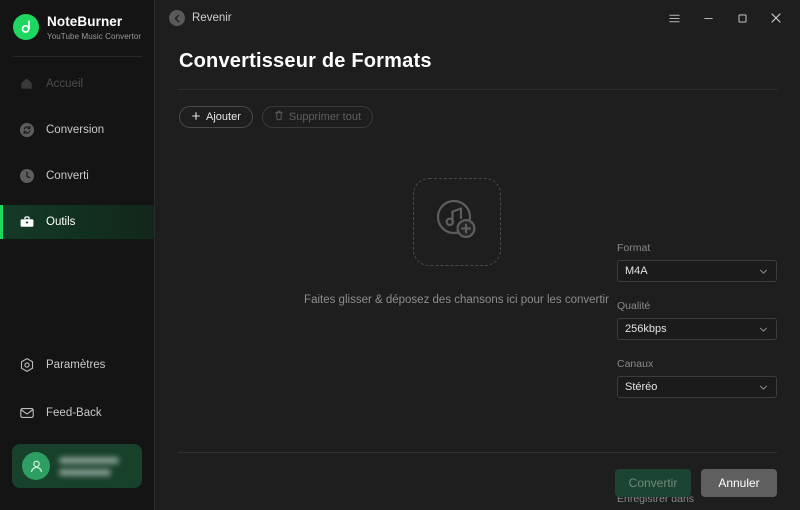 The image size is (800, 510). What do you see at coordinates (646, 329) in the screenshot?
I see `quality-value: 256kbps` at bounding box center [646, 329].